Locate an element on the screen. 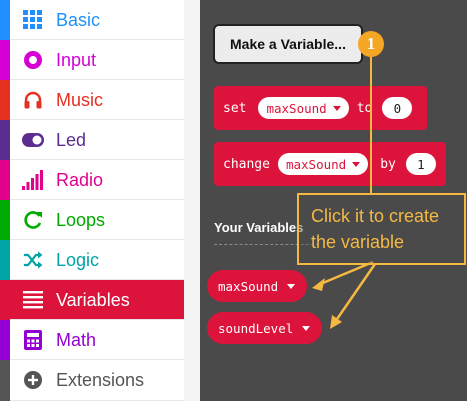 Image resolution: width=467 pixels, height=401 pixels. set-variable-block: set maxSound to 0 is located at coordinates (320, 108).